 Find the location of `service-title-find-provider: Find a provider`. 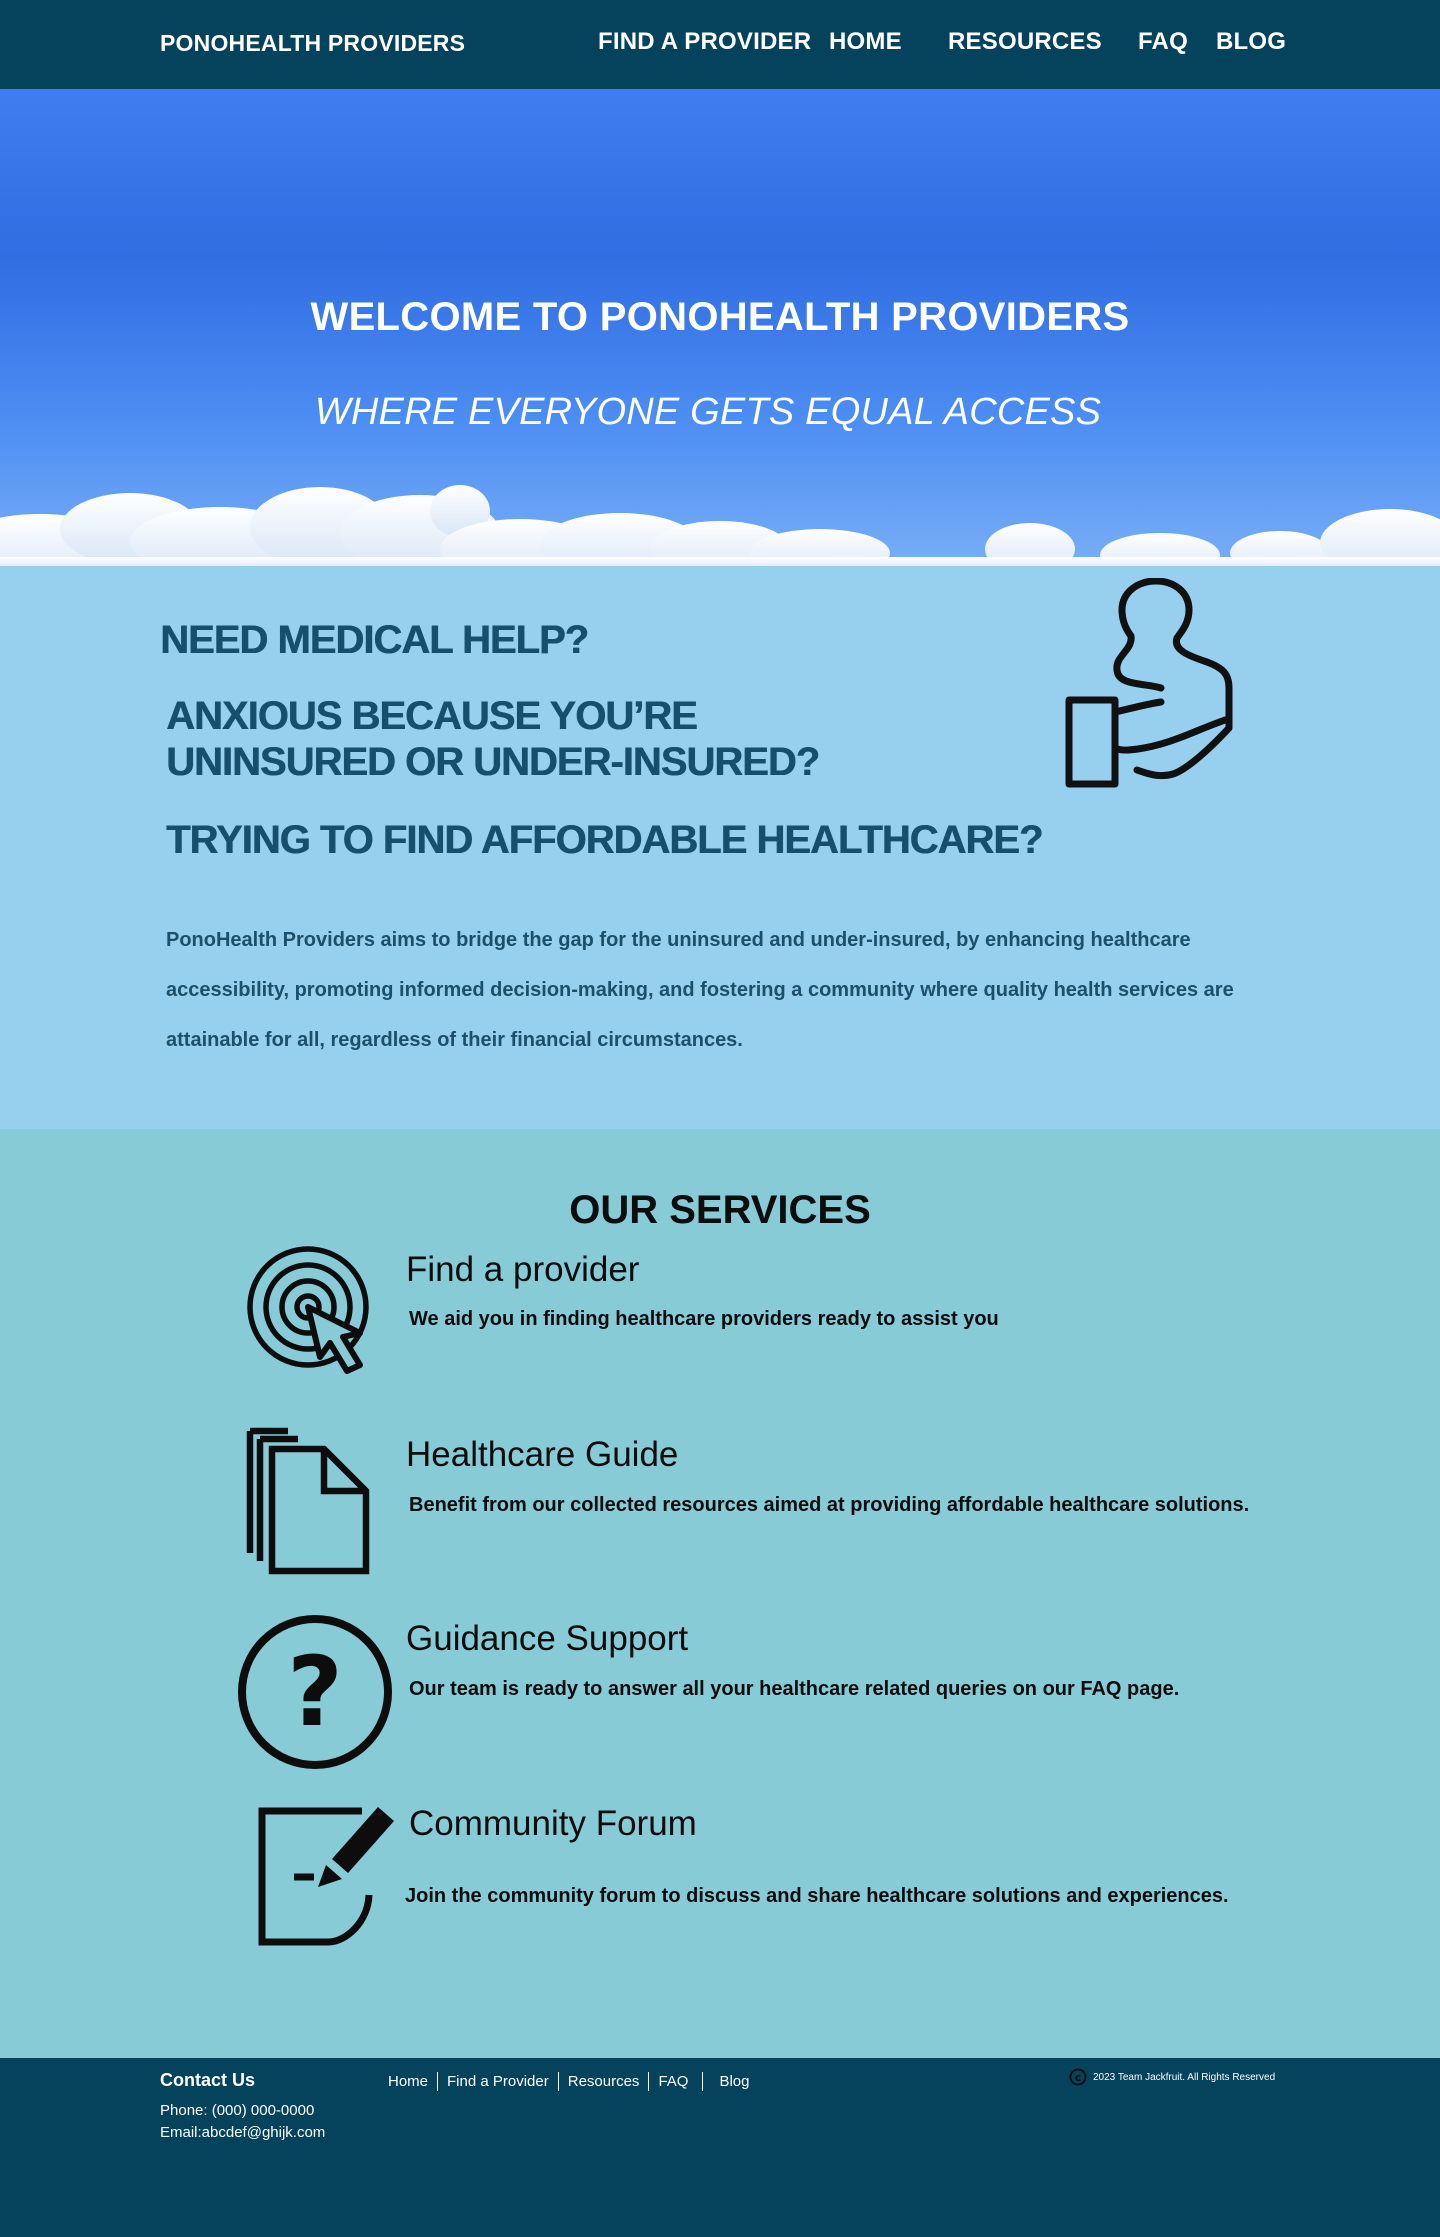

service-title-find-provider: Find a provider is located at coordinates (522, 1270).